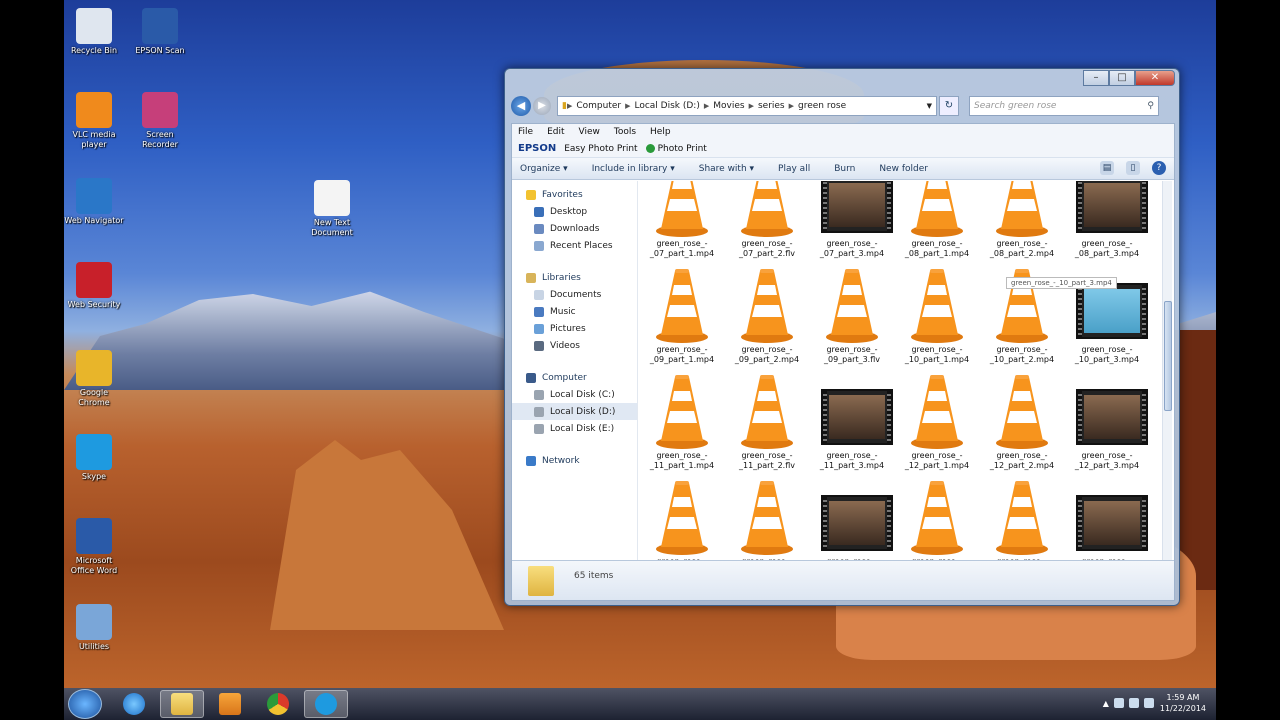 The height and width of the screenshot is (720, 1280). What do you see at coordinates (230, 704) in the screenshot?
I see `taskbar-media-player` at bounding box center [230, 704].